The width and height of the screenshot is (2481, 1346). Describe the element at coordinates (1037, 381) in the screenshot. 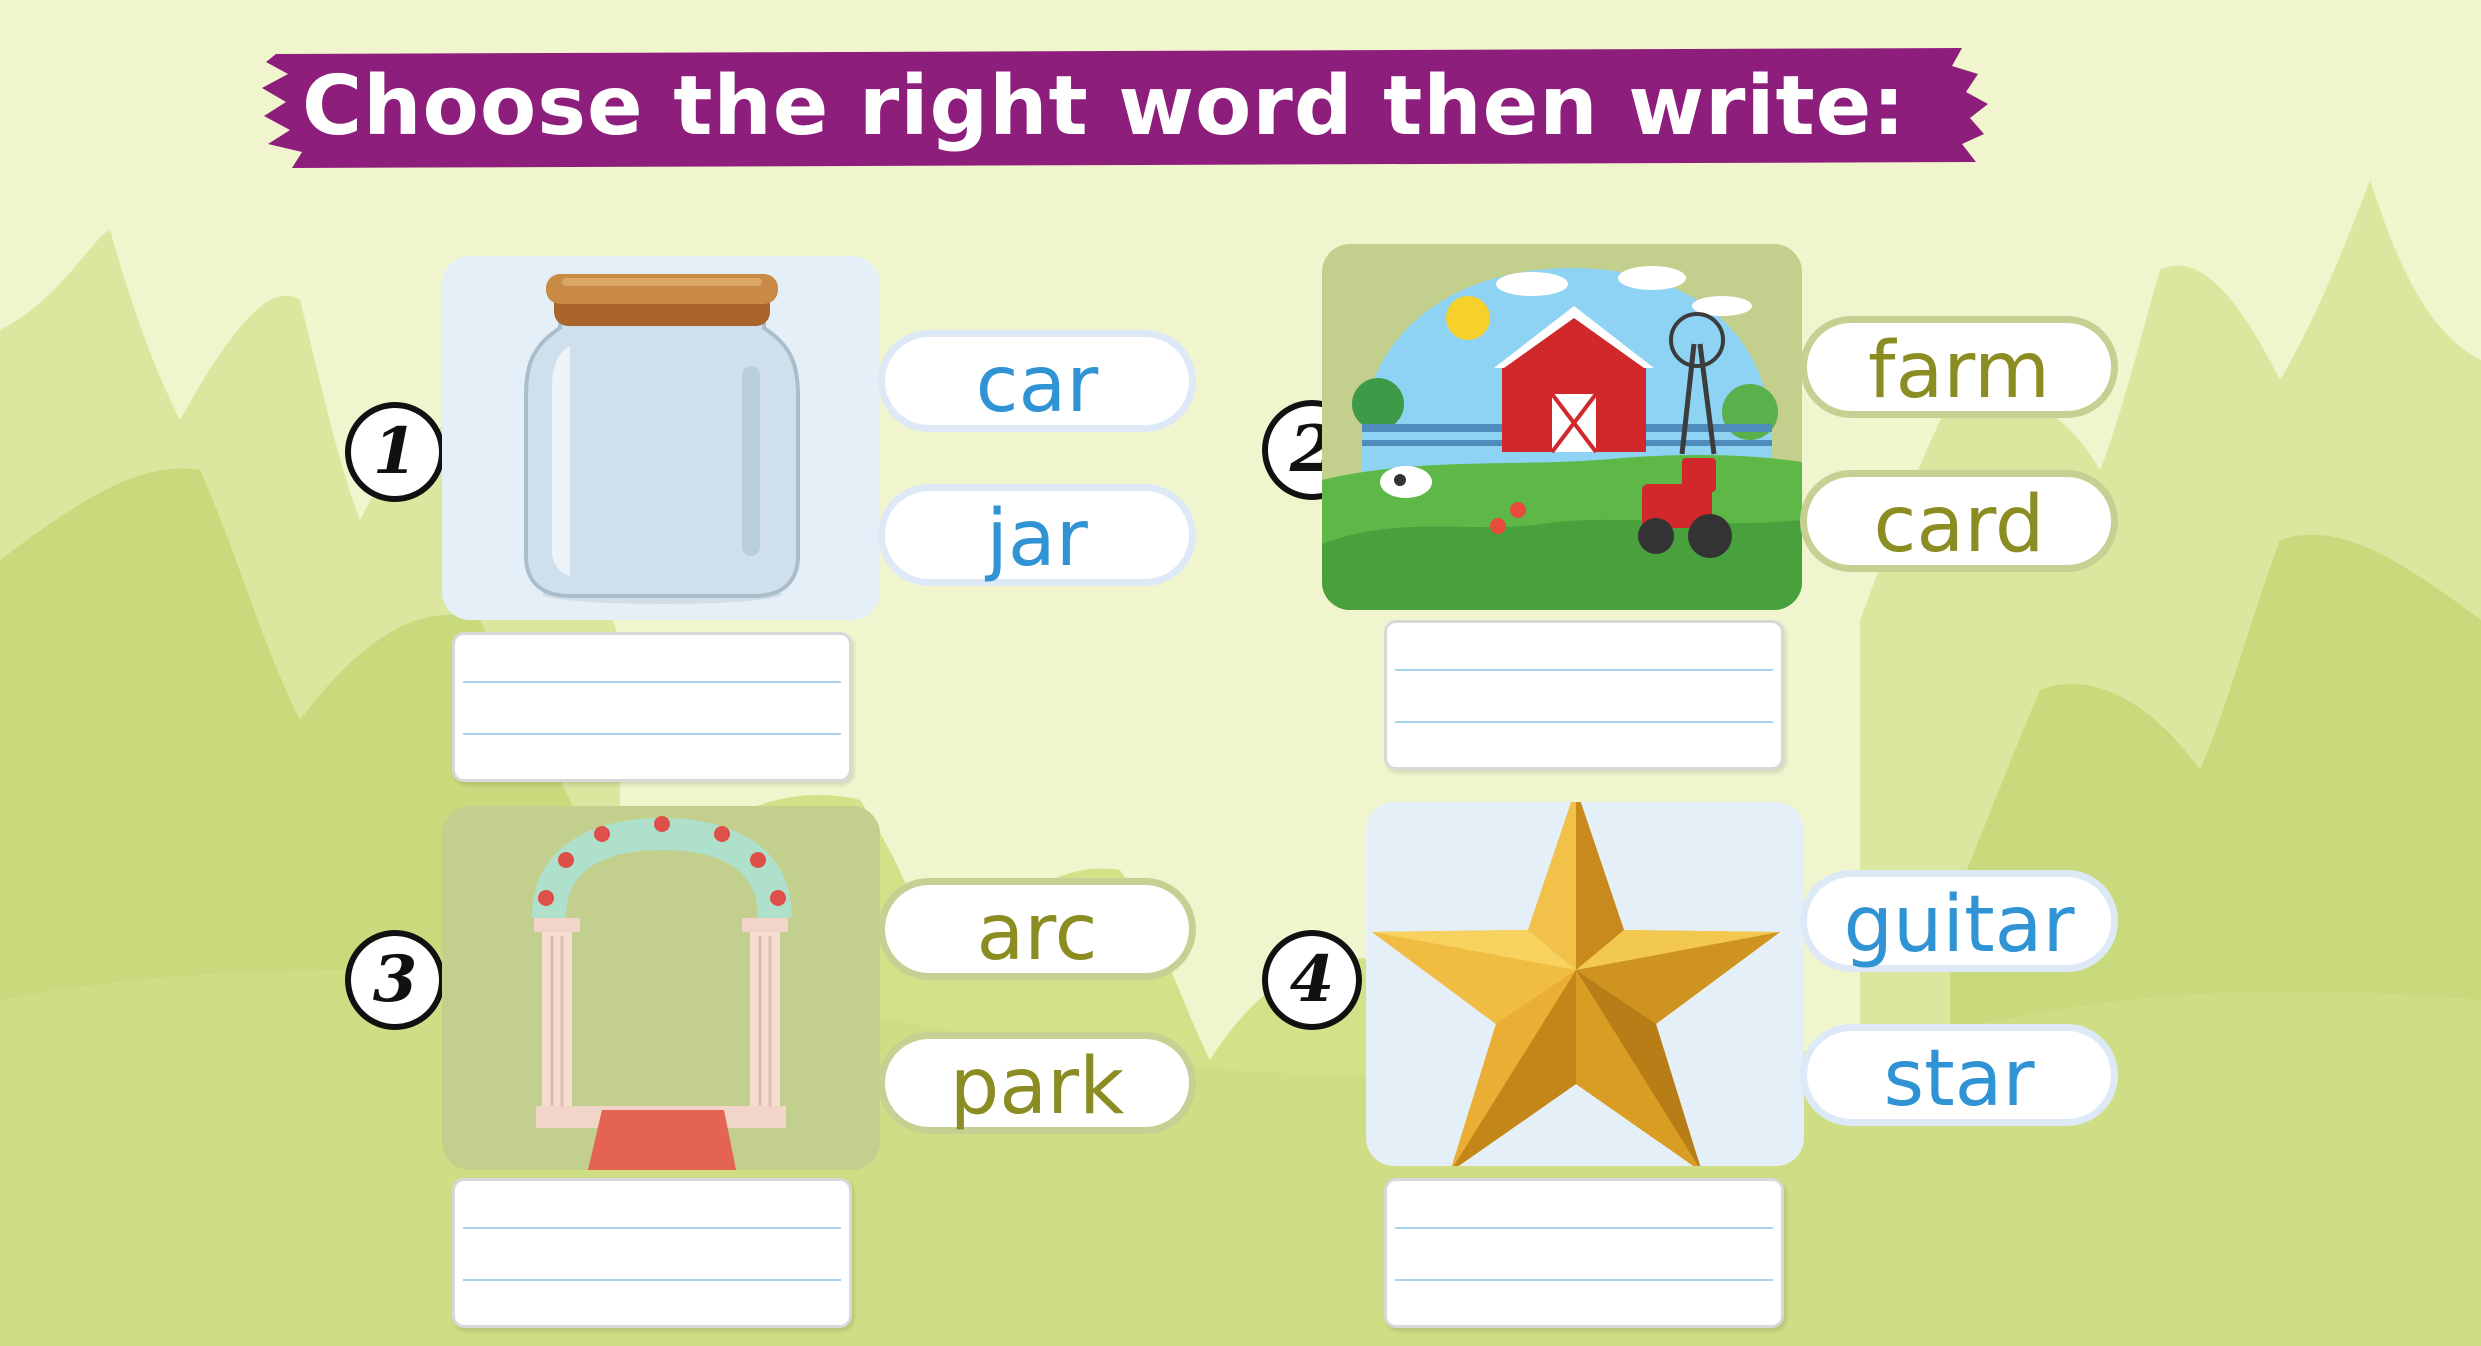

I see `word-option-car: car` at that location.